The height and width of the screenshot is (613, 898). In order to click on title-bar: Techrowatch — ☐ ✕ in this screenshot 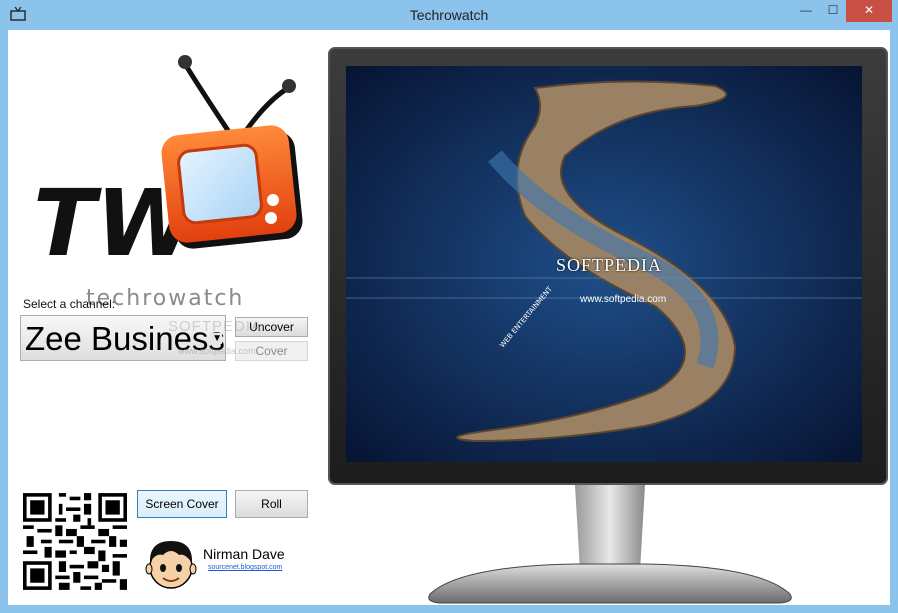, I will do `click(449, 15)`.